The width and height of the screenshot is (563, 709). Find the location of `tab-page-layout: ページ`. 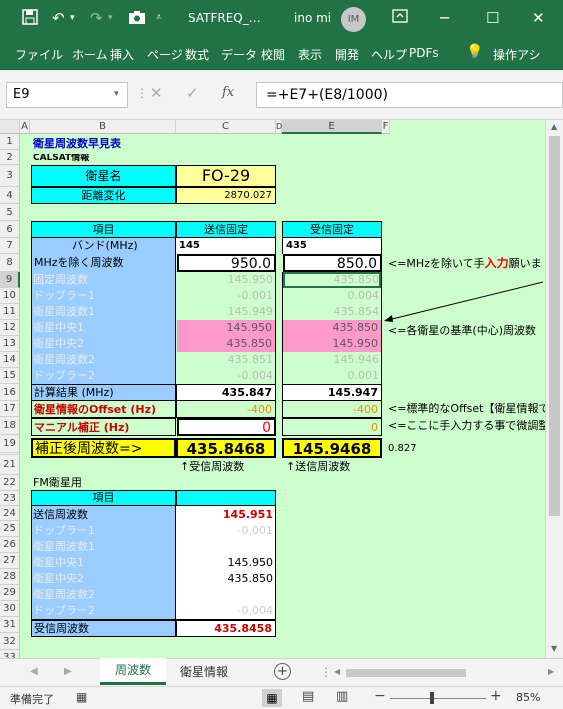

tab-page-layout: ページ is located at coordinates (165, 54).